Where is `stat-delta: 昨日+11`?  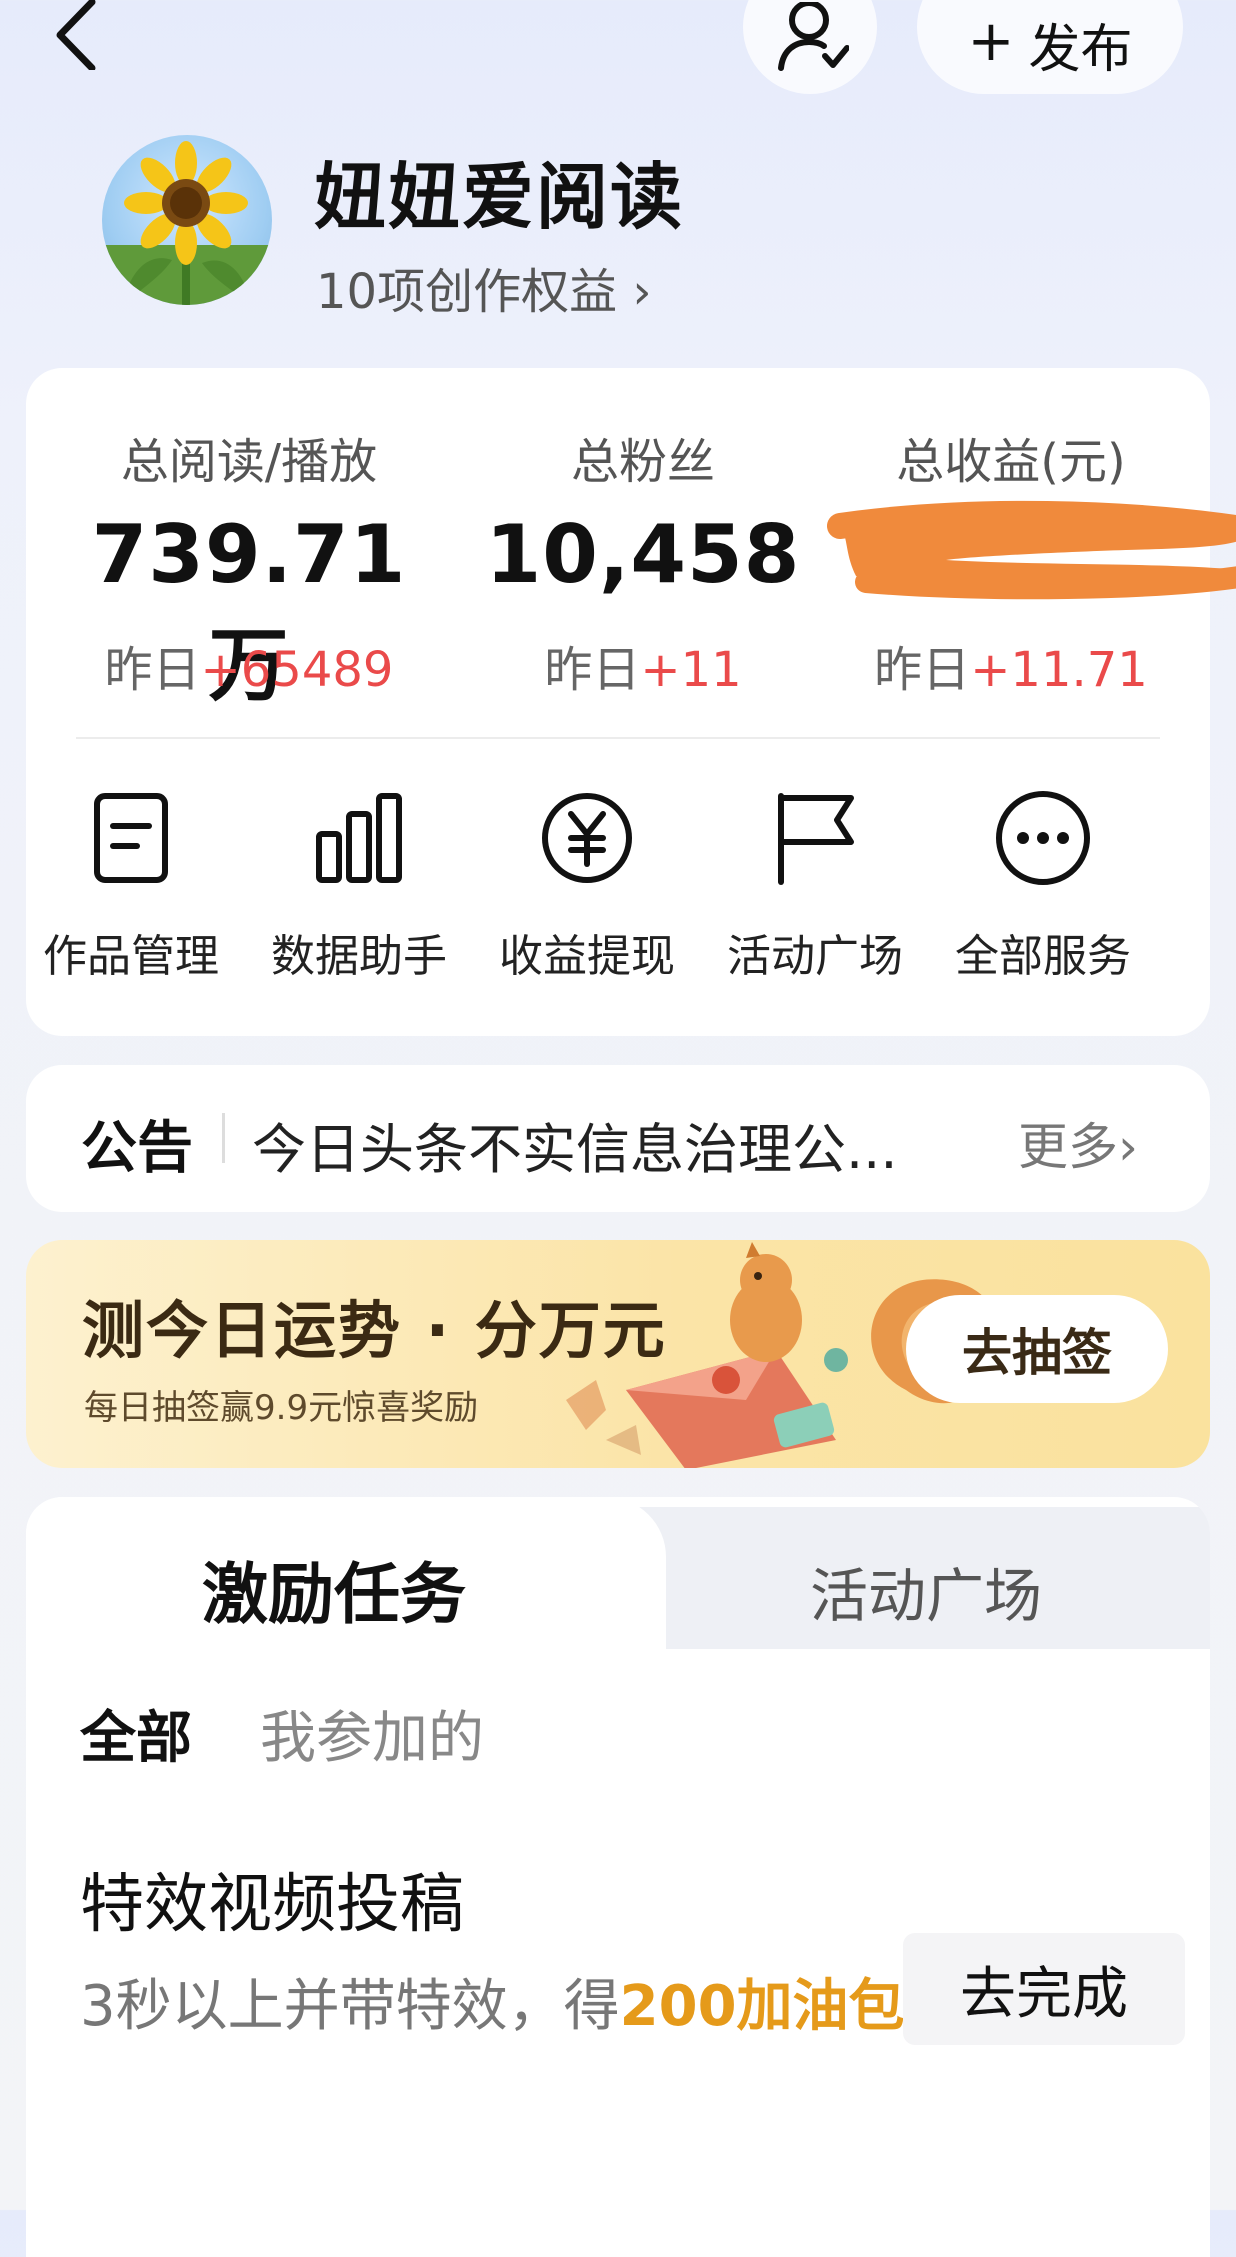 stat-delta: 昨日+11 is located at coordinates (643, 670).